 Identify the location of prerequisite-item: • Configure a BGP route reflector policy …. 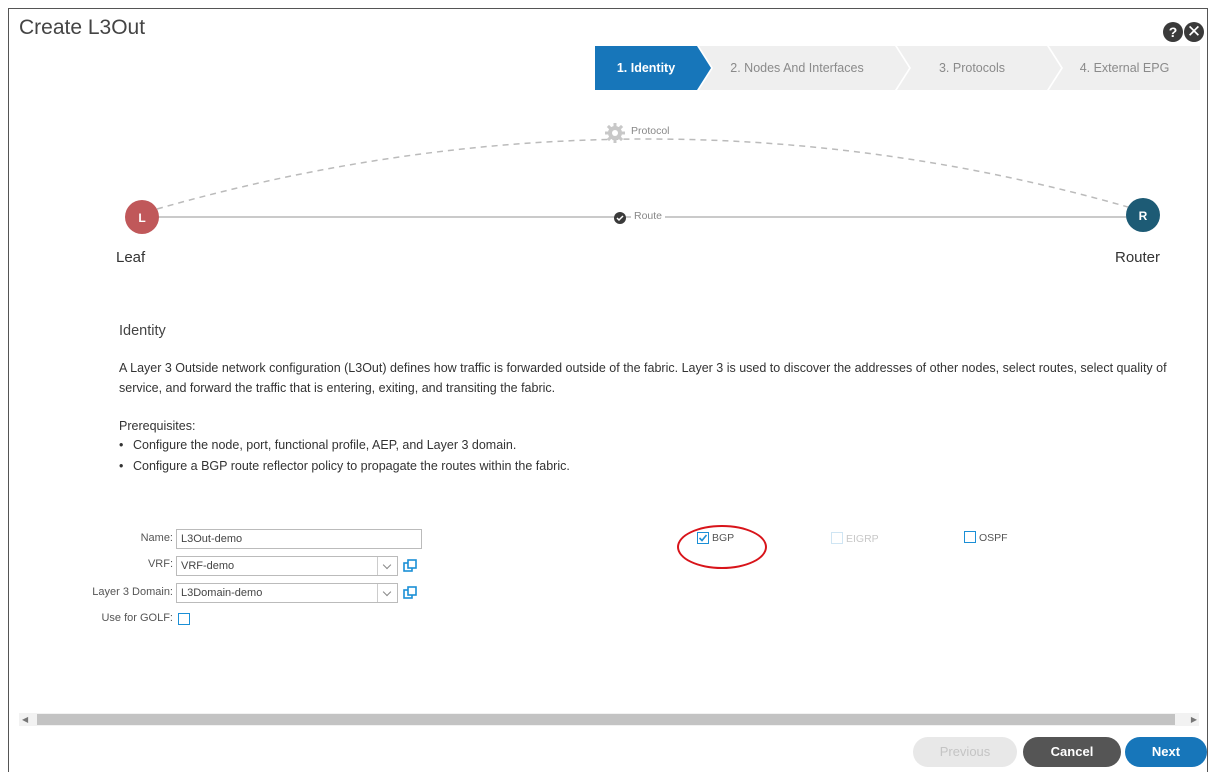
(344, 466).